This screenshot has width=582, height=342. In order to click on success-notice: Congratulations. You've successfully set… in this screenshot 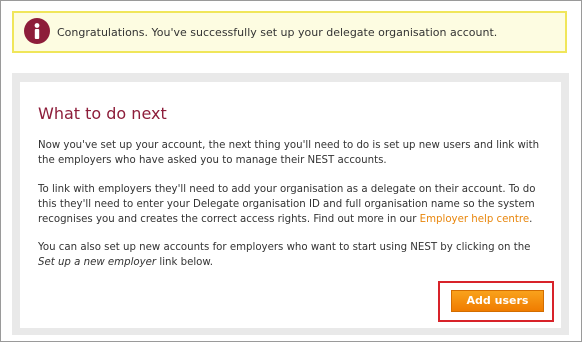, I will do `click(289, 32)`.